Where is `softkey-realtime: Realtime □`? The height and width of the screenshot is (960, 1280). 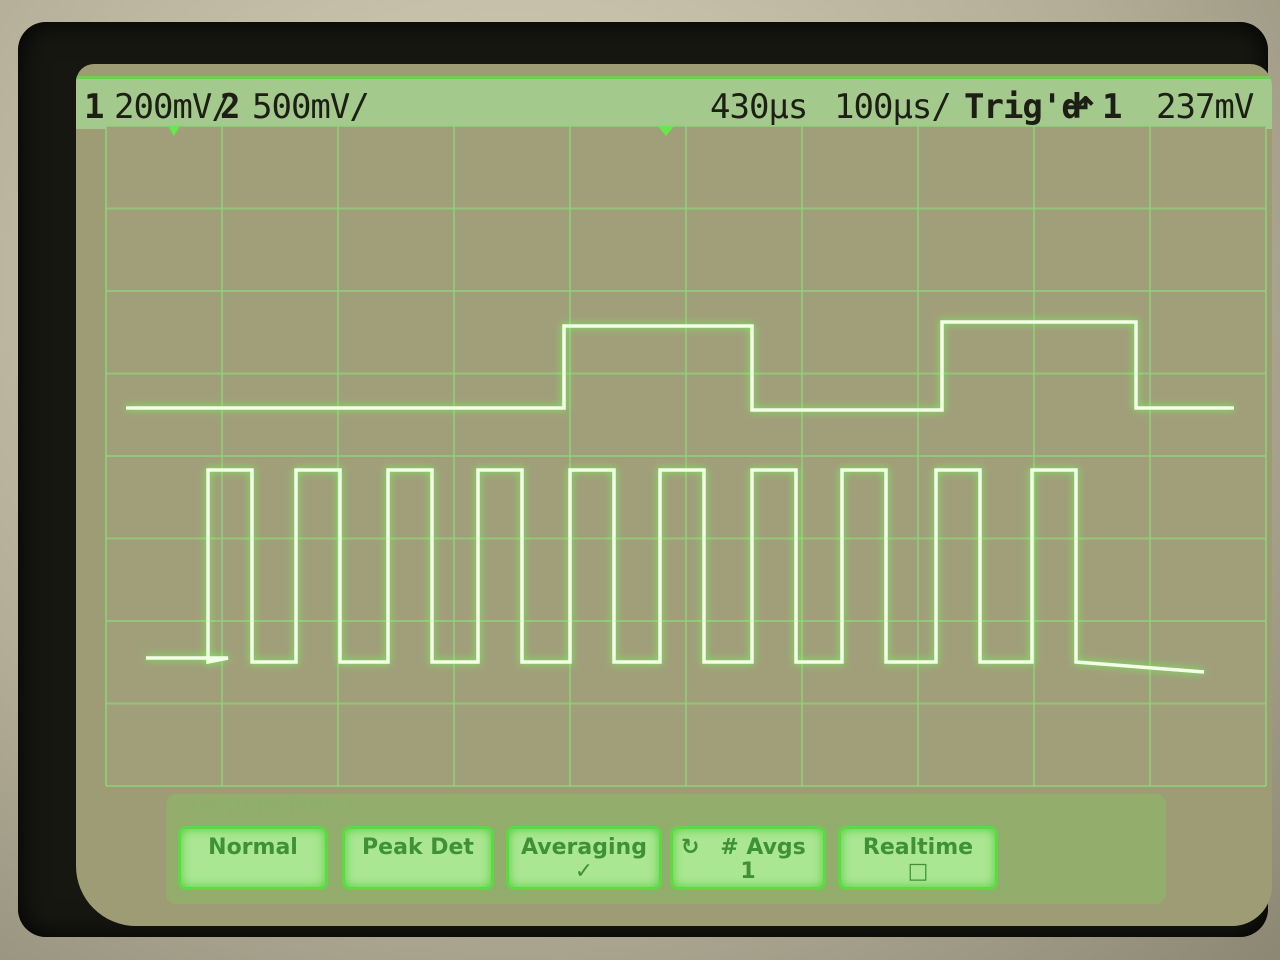 softkey-realtime: Realtime □ is located at coordinates (918, 858).